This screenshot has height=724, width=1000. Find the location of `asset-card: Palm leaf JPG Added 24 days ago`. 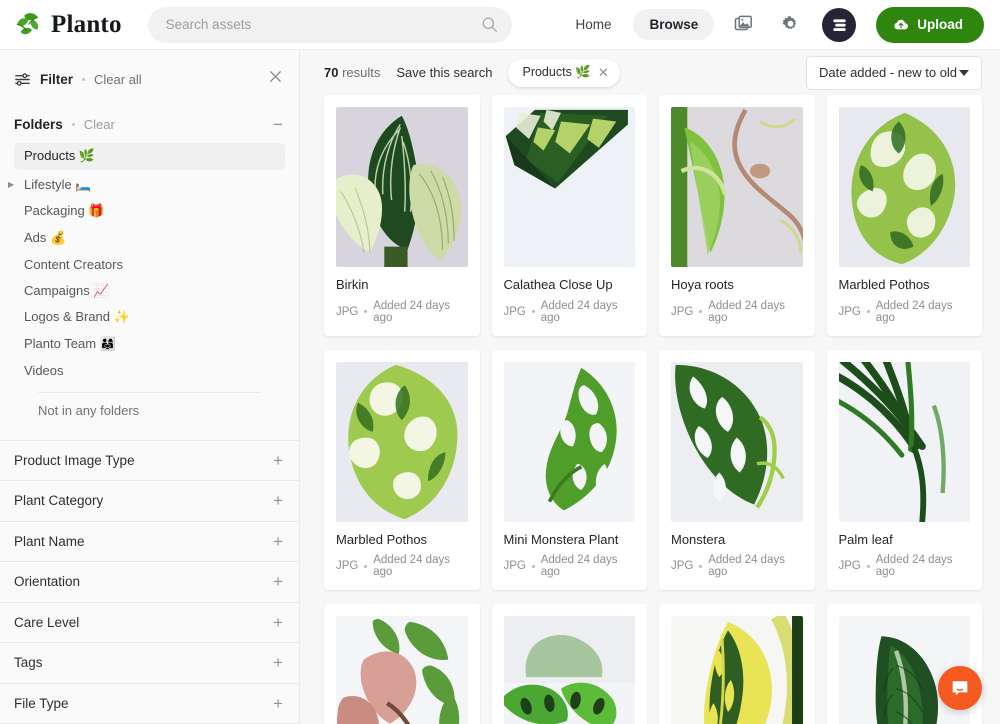

asset-card: Palm leaf JPG Added 24 days ago is located at coordinates (904, 470).